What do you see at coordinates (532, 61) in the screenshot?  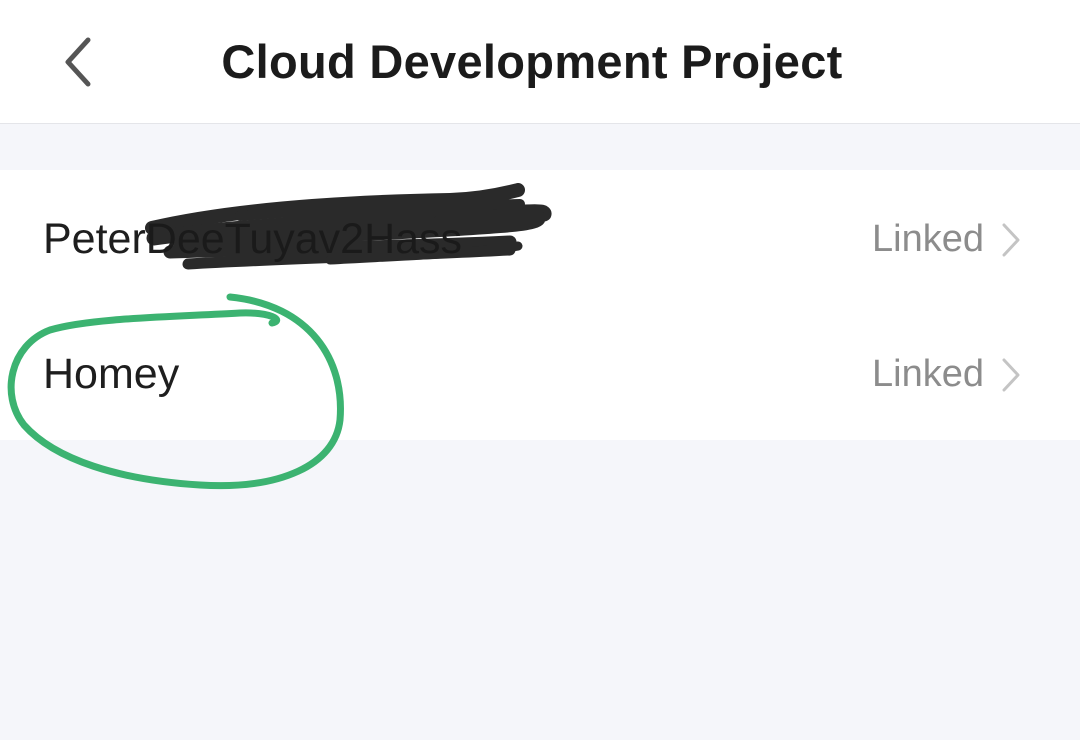 I see `page-title: Cloud Development Project` at bounding box center [532, 61].